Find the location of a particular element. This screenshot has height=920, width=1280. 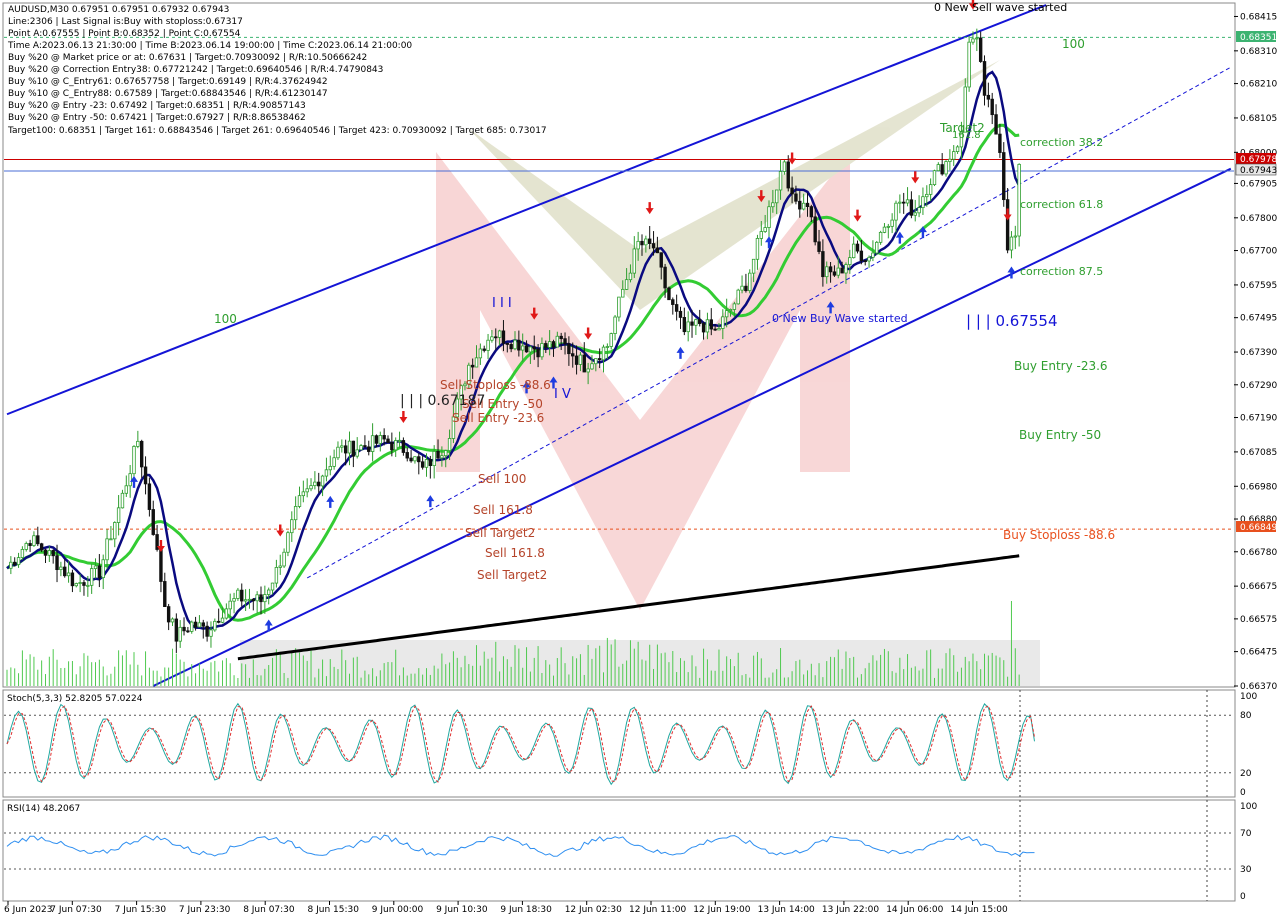

level-label: 0 is located at coordinates (1243, 793).